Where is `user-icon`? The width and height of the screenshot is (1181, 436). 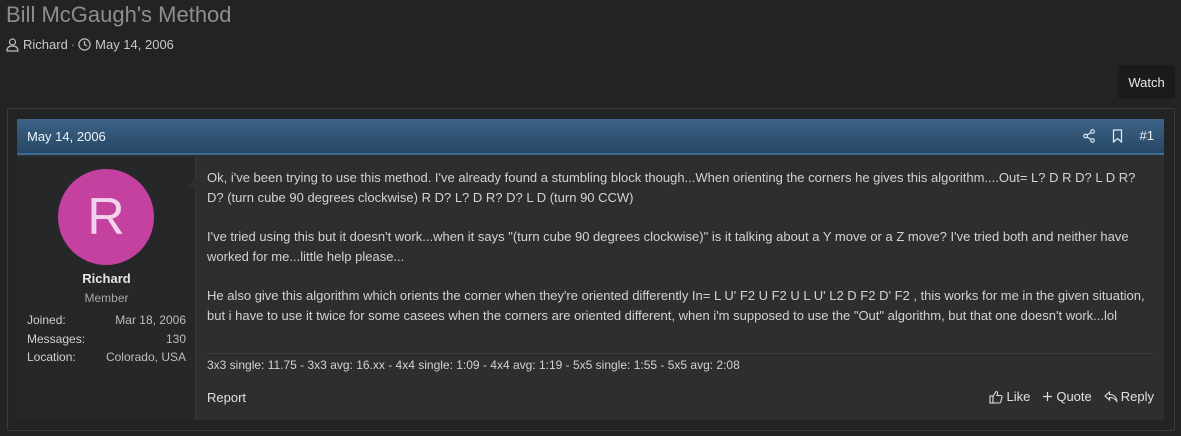
user-icon is located at coordinates (12, 44).